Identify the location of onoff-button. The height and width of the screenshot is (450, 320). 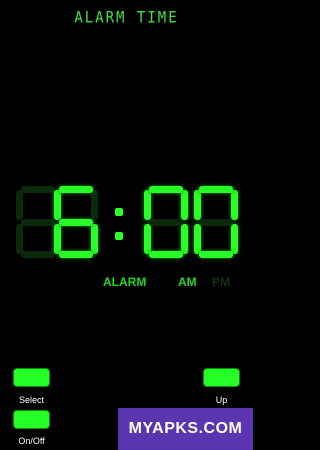
(31, 419).